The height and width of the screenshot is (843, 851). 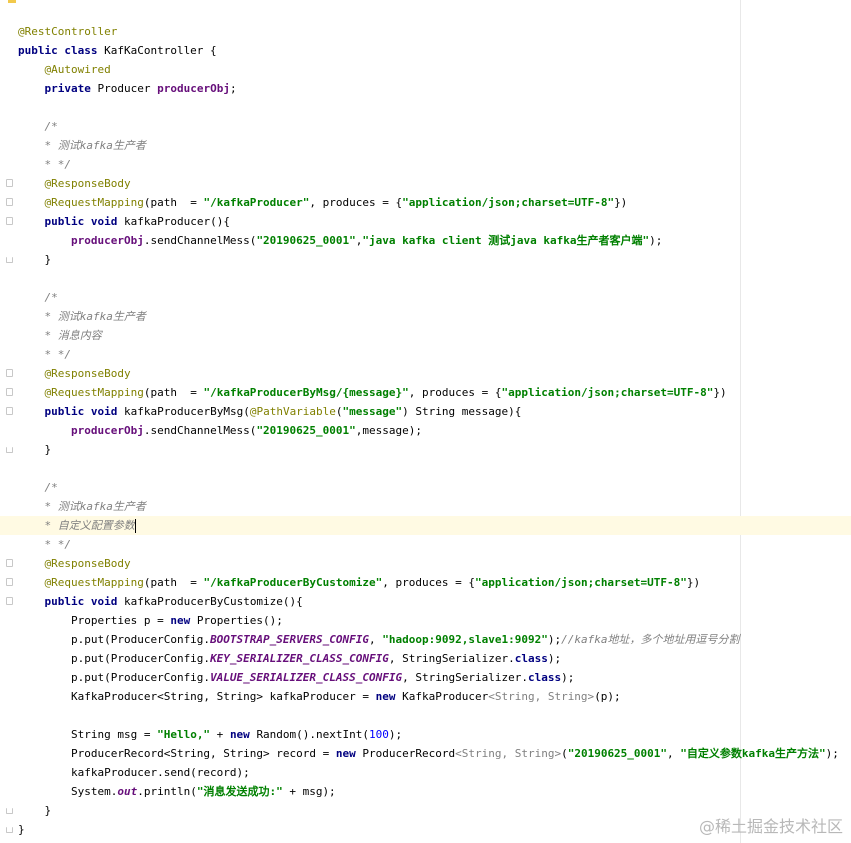 What do you see at coordinates (425, 88) in the screenshot?
I see `code-line: private Producer producerObj;` at bounding box center [425, 88].